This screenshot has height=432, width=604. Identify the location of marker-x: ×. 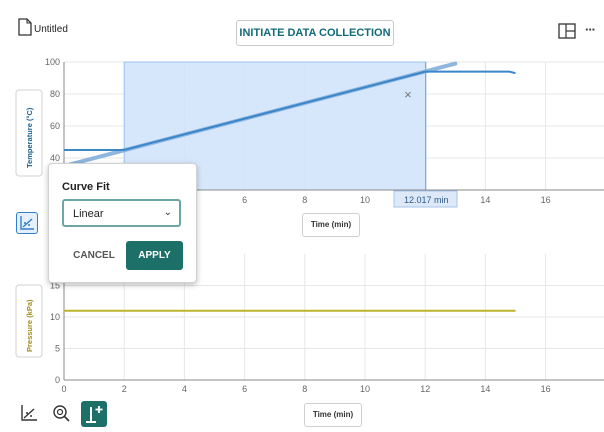
(408, 94).